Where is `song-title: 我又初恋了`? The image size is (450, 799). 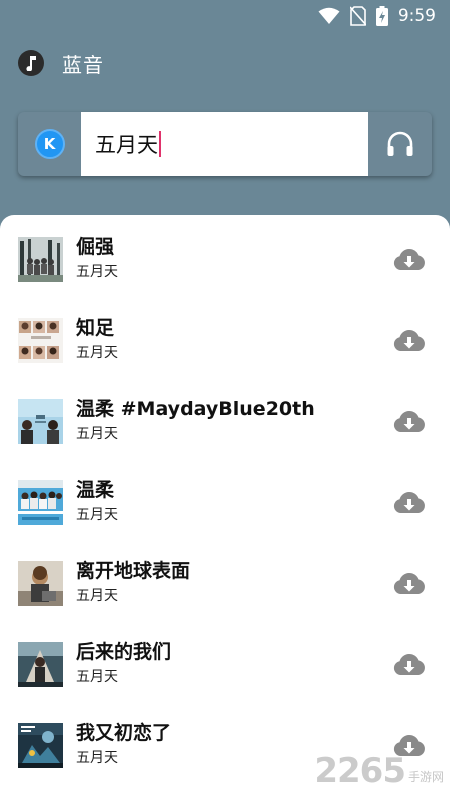
song-title: 我又初恋了 is located at coordinates (124, 733).